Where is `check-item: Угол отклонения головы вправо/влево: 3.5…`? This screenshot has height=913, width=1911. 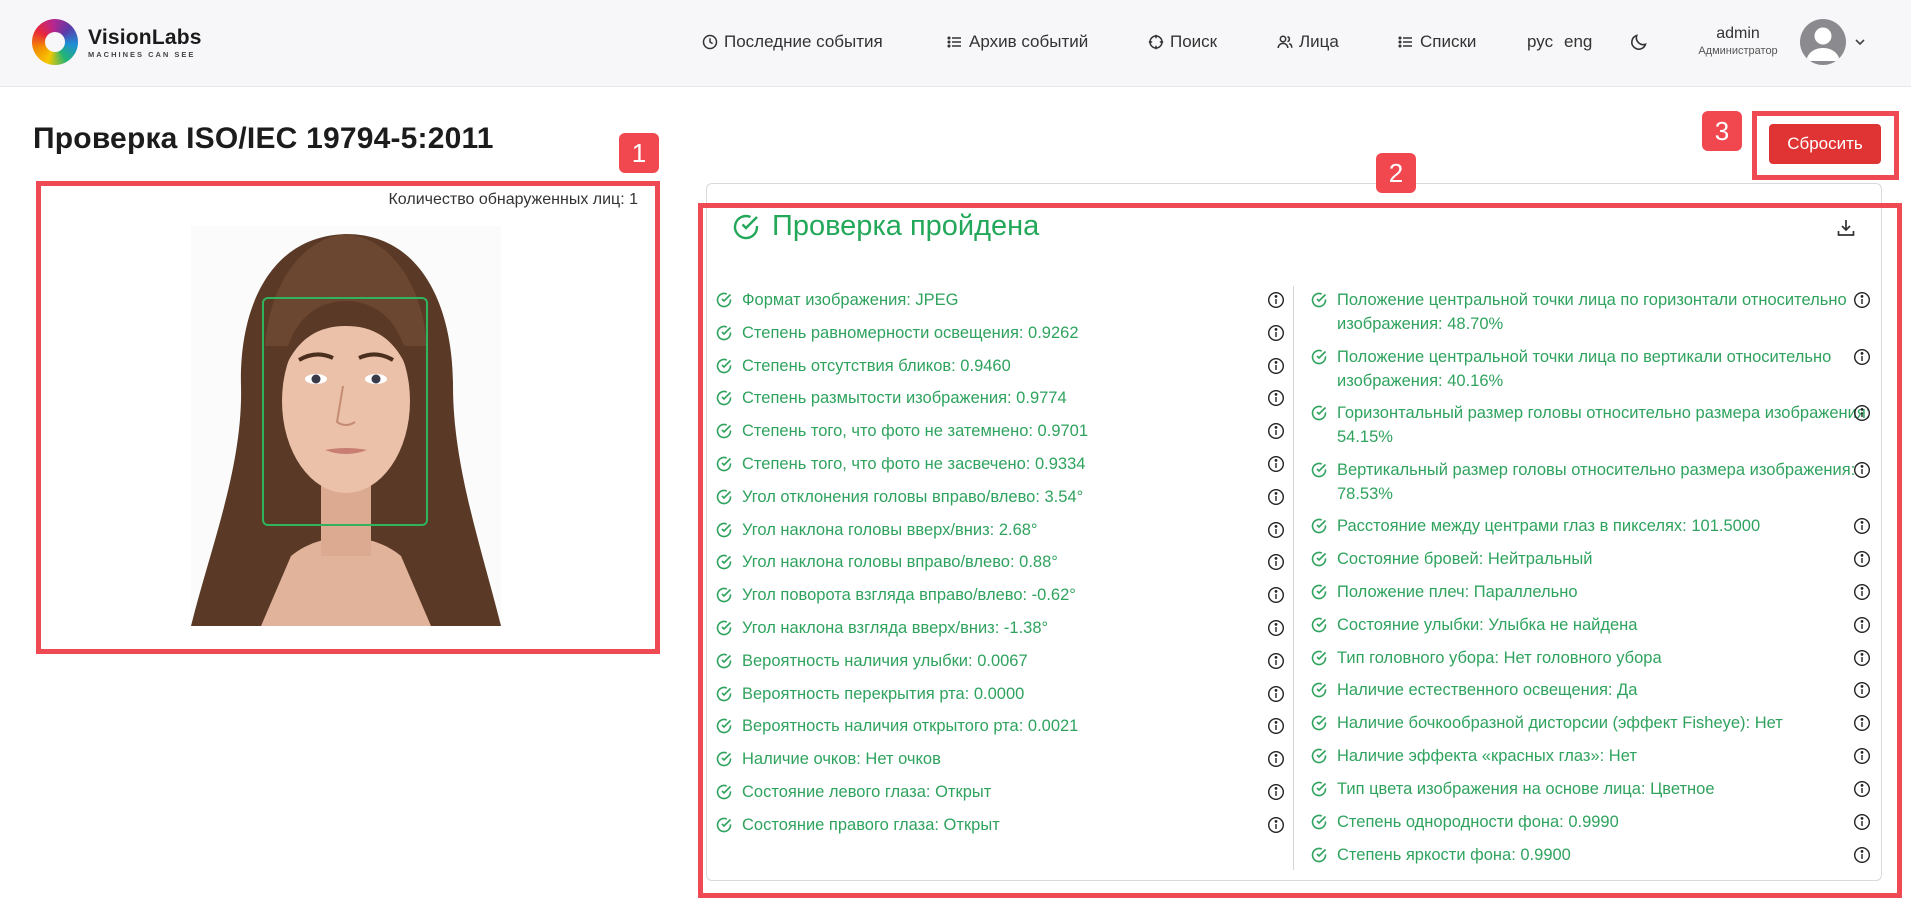
check-item: Угол отклонения головы вправо/влево: 3.5… is located at coordinates (1001, 501).